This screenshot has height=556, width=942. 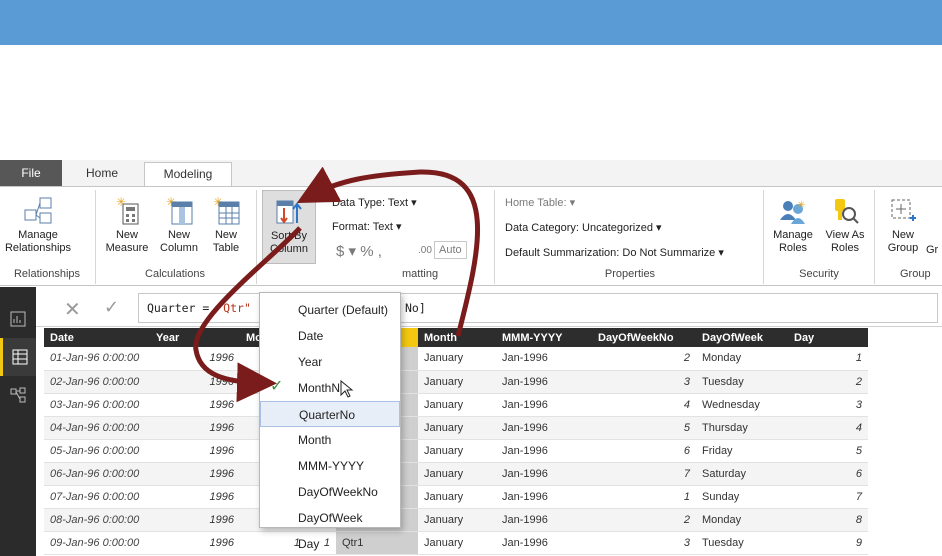 What do you see at coordinates (742, 474) in the screenshot?
I see `table-cell: Saturday` at bounding box center [742, 474].